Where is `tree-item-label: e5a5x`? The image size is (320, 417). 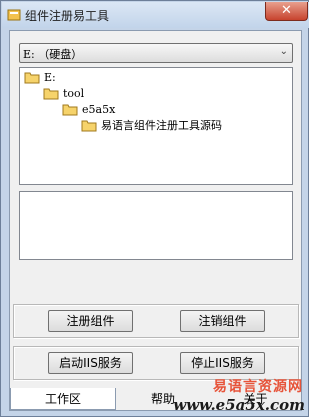 tree-item-label: e5a5x is located at coordinates (99, 109).